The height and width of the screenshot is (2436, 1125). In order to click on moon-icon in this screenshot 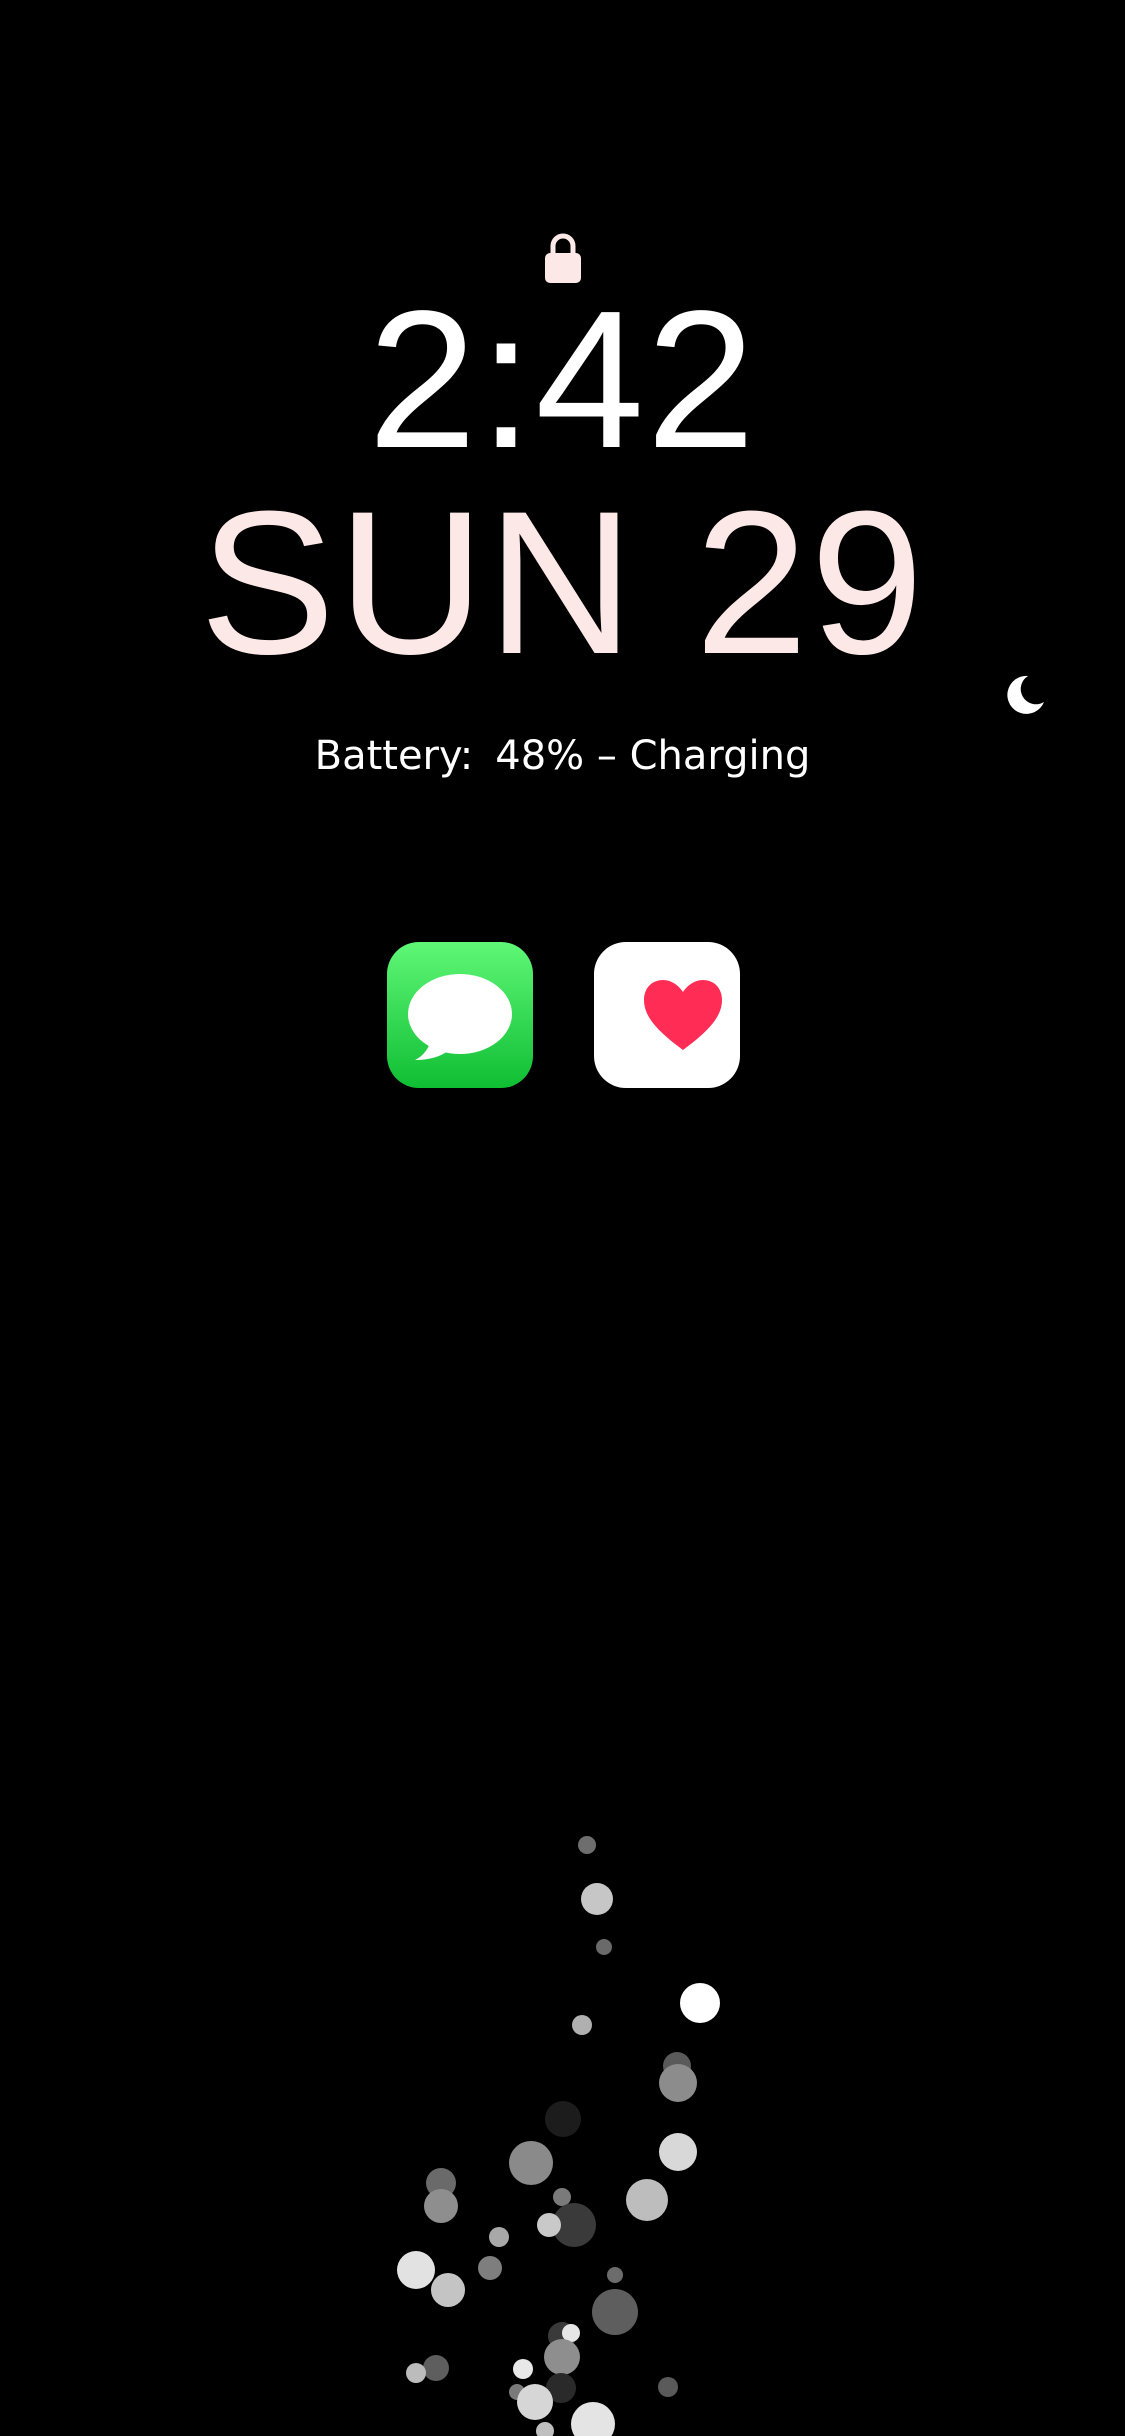, I will do `click(1024, 694)`.